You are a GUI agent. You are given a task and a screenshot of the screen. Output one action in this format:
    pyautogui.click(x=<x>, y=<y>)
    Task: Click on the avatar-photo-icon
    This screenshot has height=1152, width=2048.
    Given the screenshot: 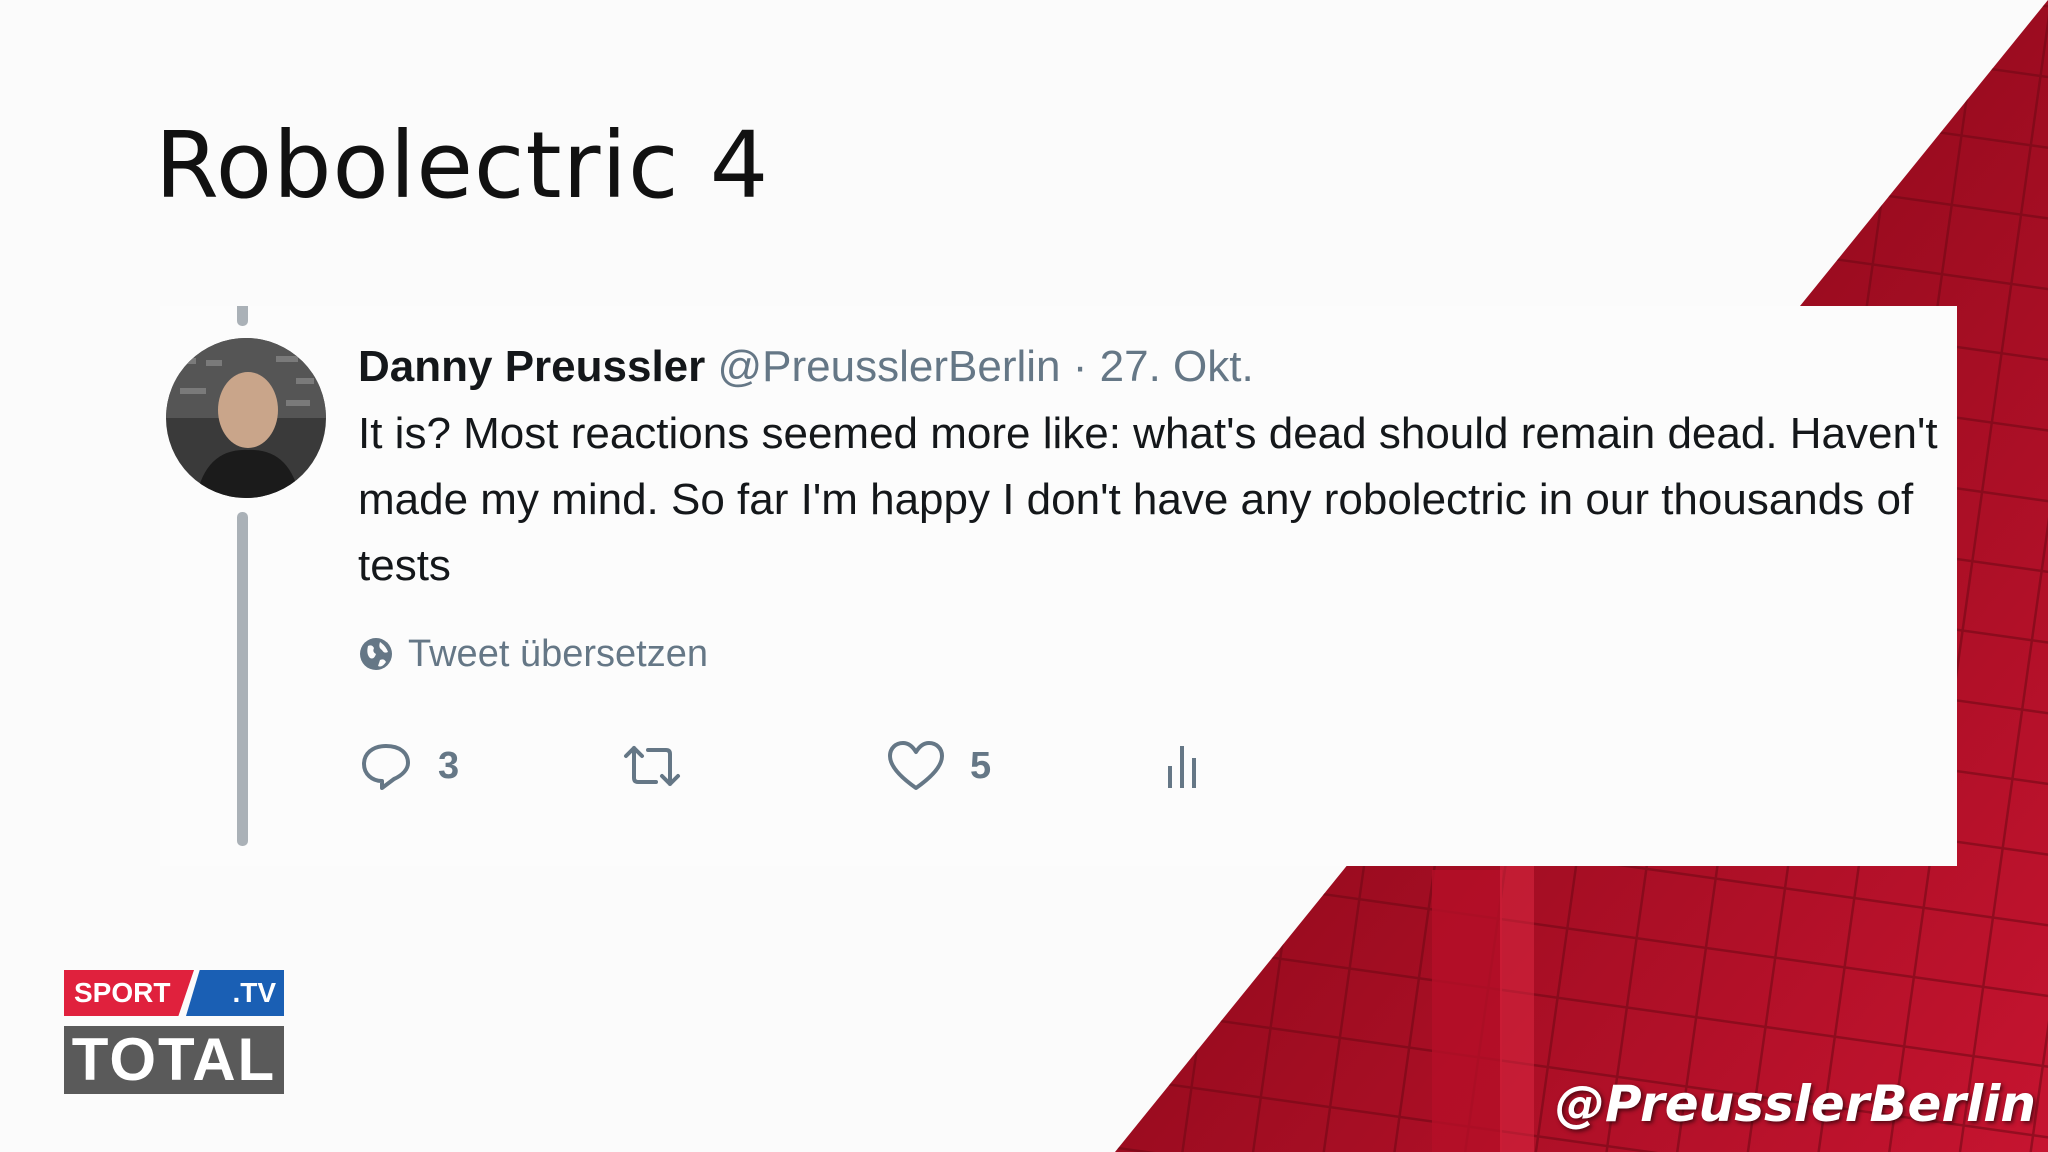 What is the action you would take?
    pyautogui.click(x=246, y=418)
    